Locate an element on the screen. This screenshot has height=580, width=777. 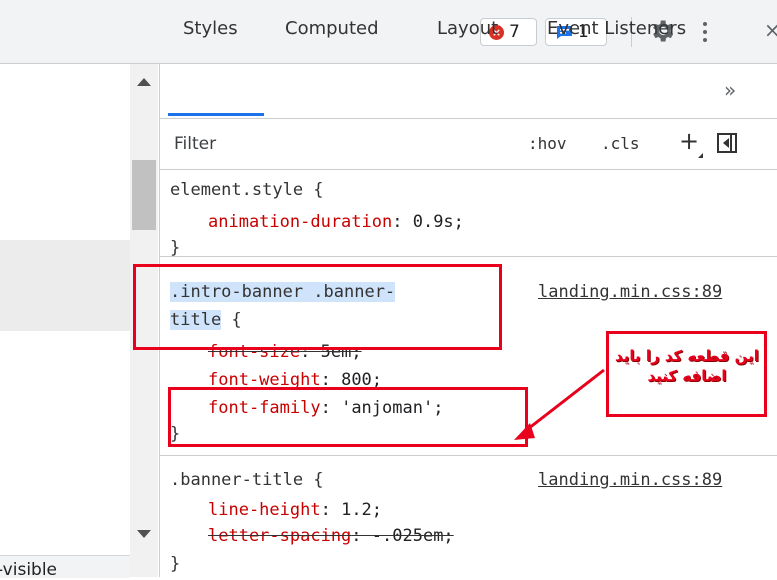
rule-selector: .banner-title { is located at coordinates (247, 480).